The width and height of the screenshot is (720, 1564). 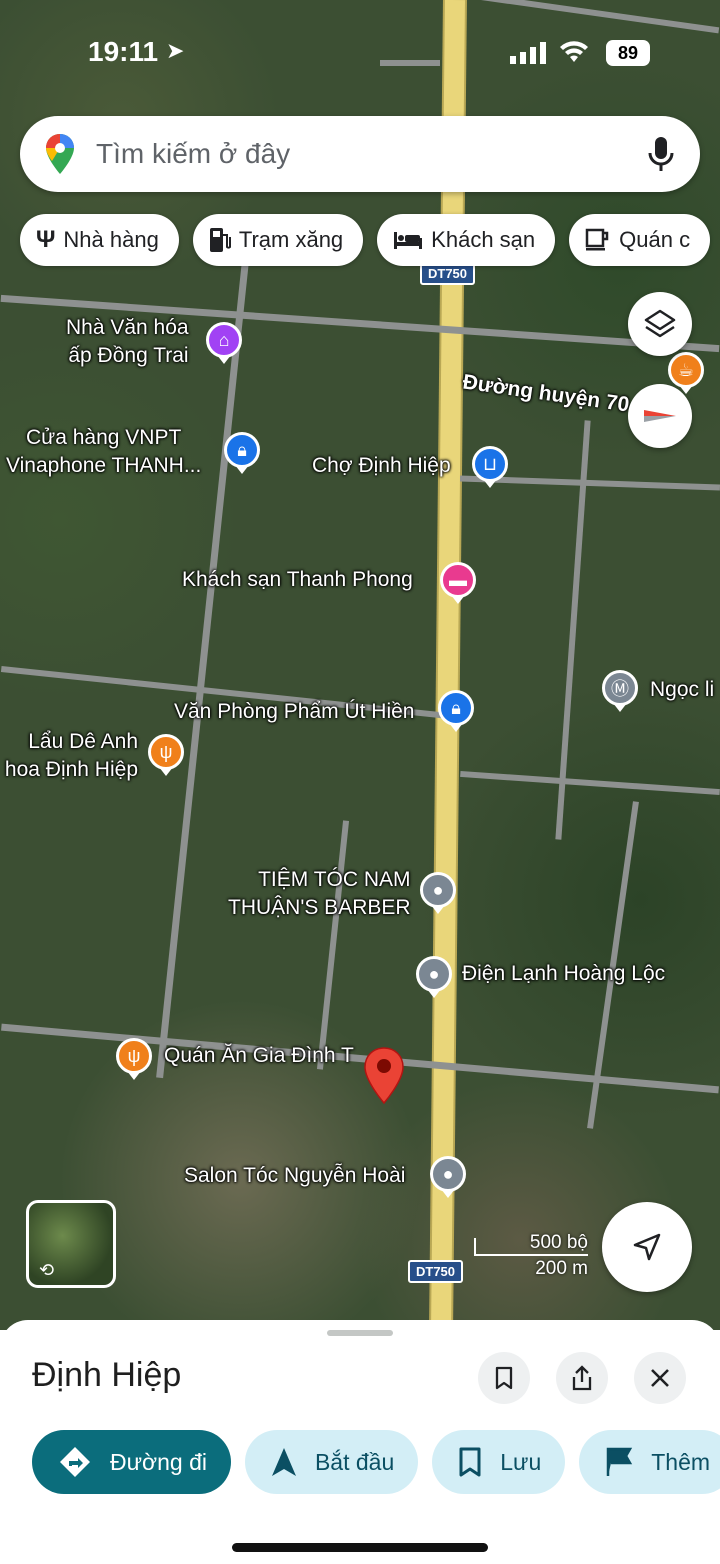 What do you see at coordinates (528, 53) in the screenshot?
I see `cellular-signal-icon` at bounding box center [528, 53].